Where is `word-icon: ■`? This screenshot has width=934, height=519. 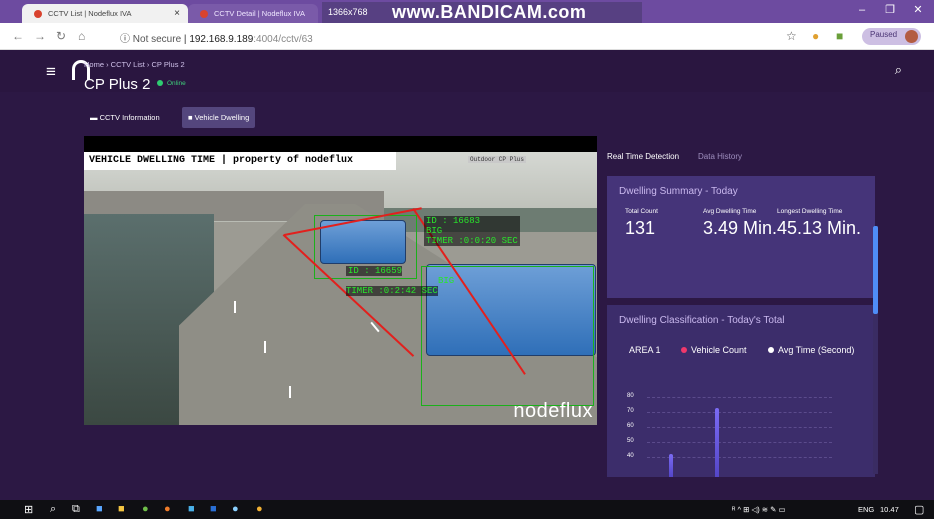
word-icon: ■ is located at coordinates (213, 509).